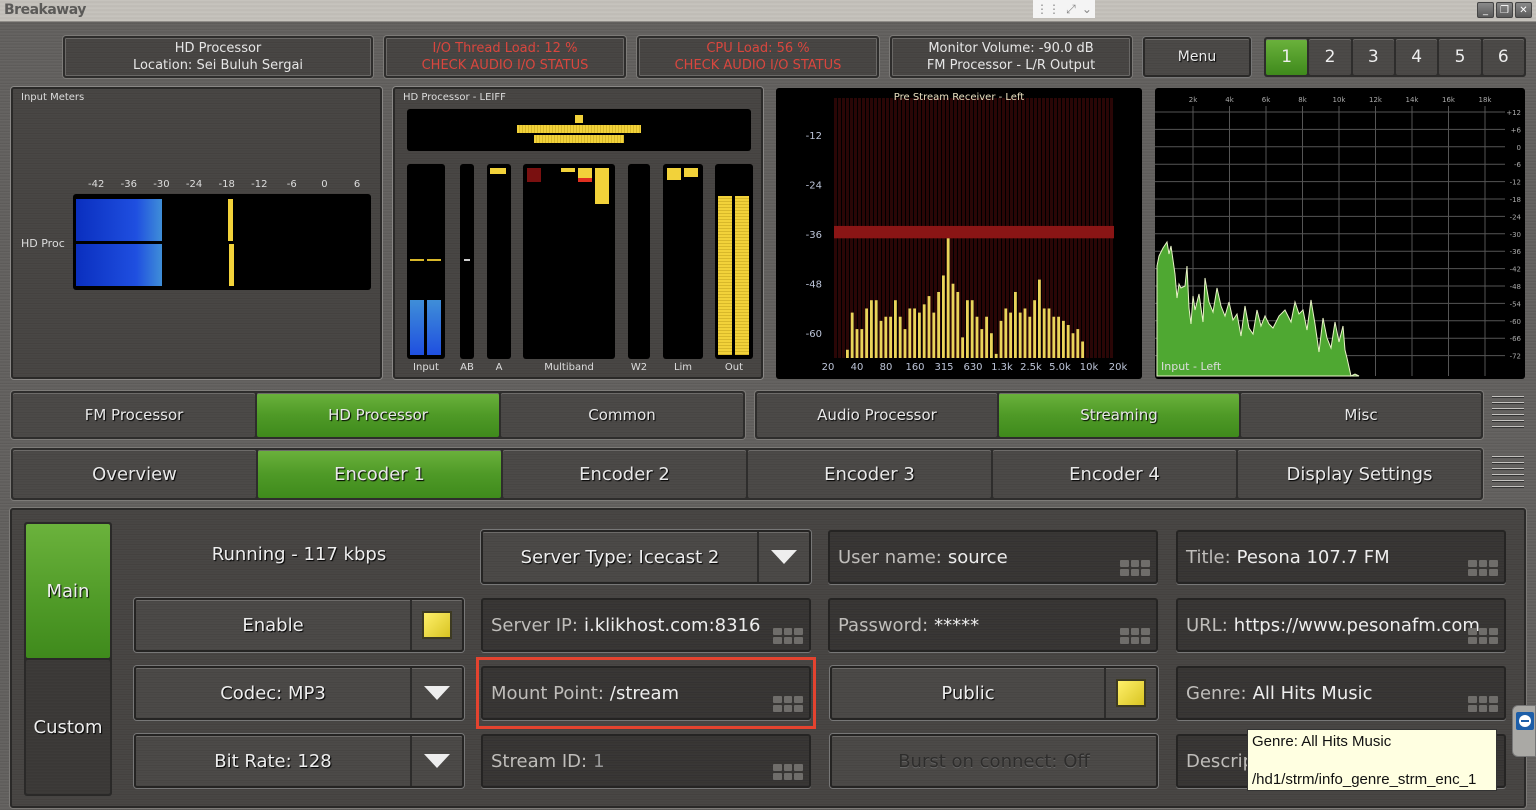  What do you see at coordinates (134, 415) in the screenshot?
I see `tab-fm-processor: FM Processor` at bounding box center [134, 415].